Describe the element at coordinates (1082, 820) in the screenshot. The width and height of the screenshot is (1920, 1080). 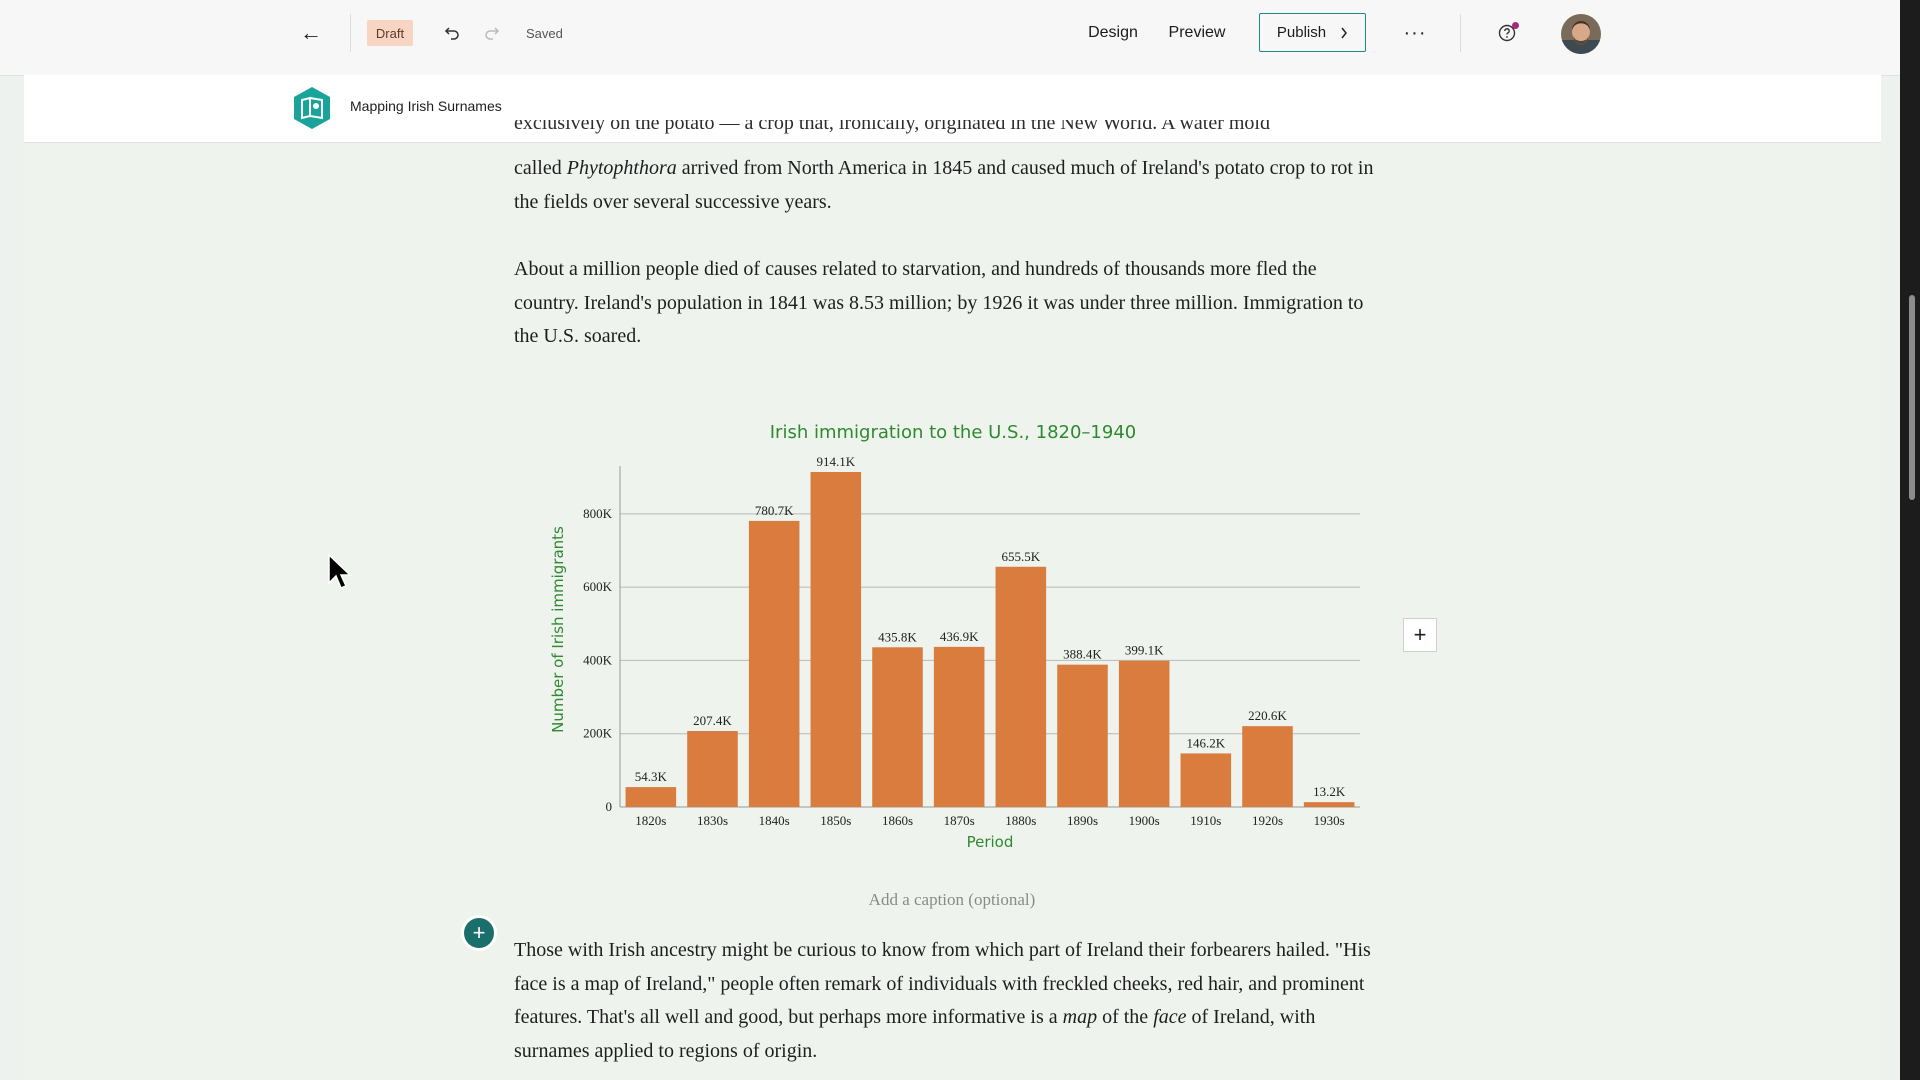
I see `x-tick-label: 1890s` at that location.